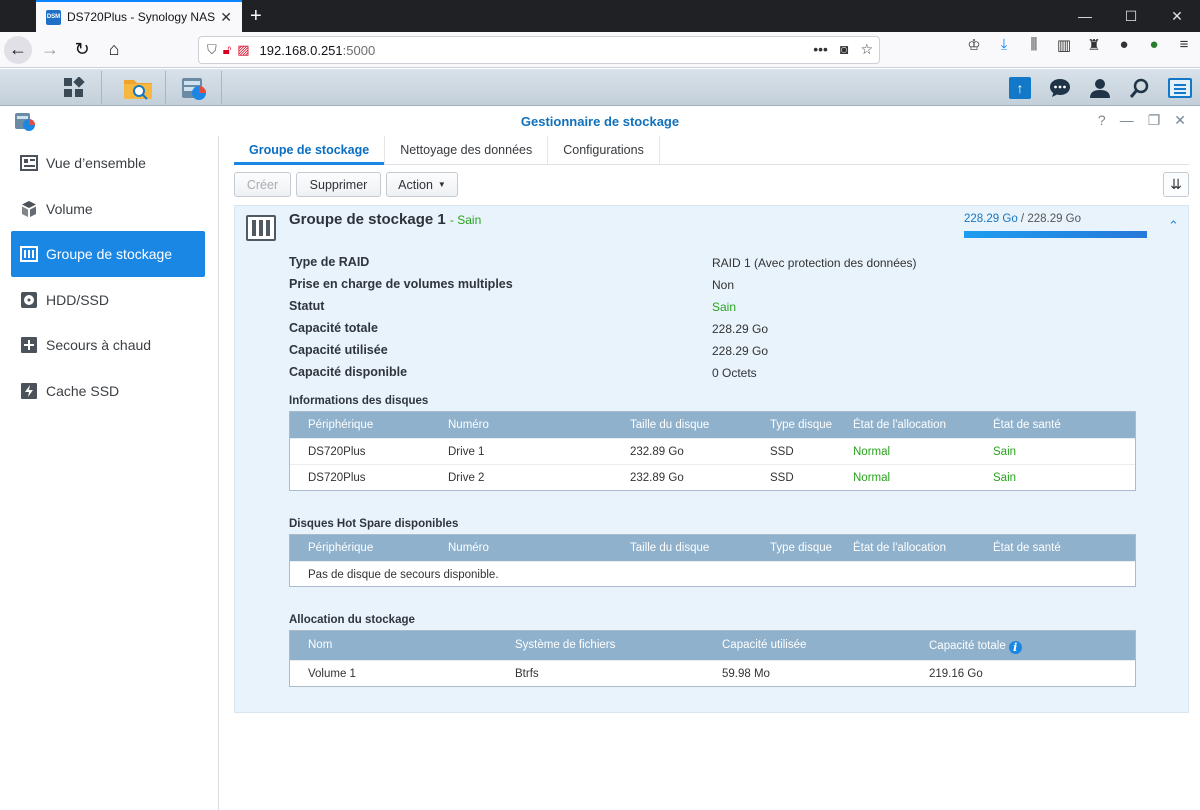 The height and width of the screenshot is (810, 1200). What do you see at coordinates (724, 307) in the screenshot?
I see `prop-status-value: Sain` at bounding box center [724, 307].